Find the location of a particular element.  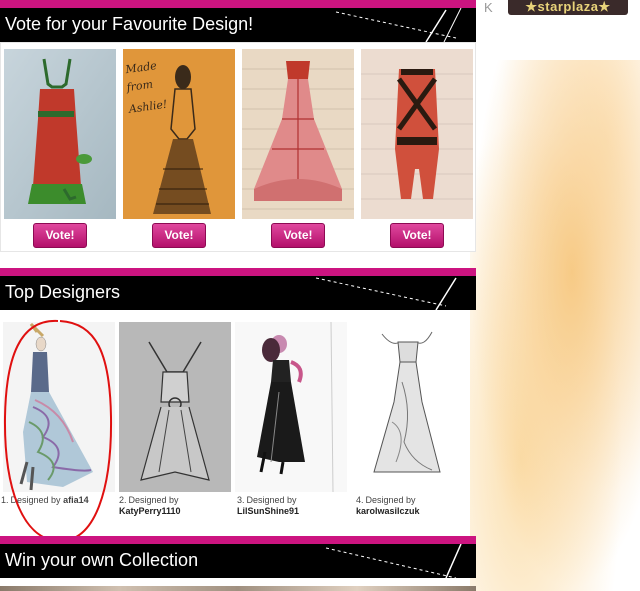

designer-caption-4: 4. Designed by karolwasilczuk is located at coordinates (416, 506).